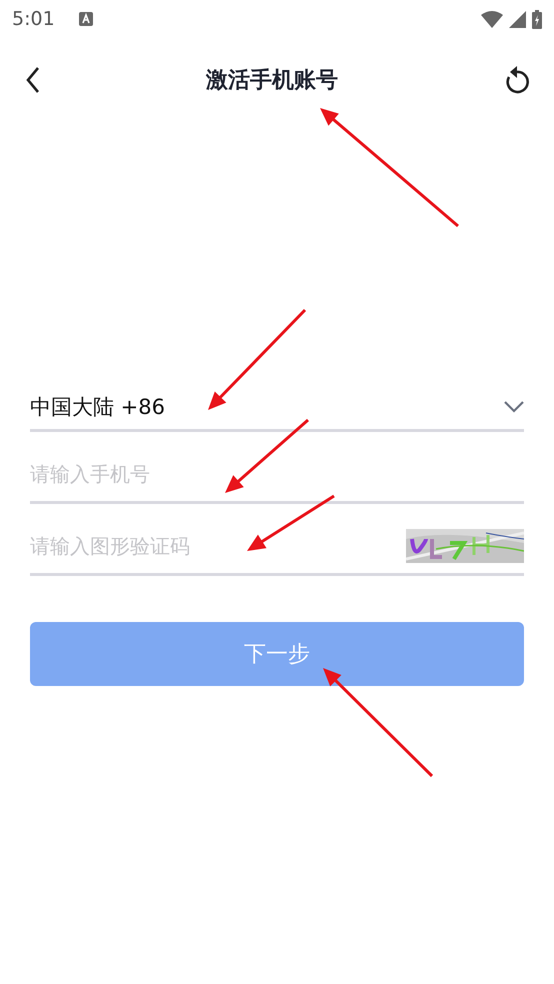 The height and width of the screenshot is (984, 554). I want to click on region-selector: 中国大陆 +86, so click(277, 408).